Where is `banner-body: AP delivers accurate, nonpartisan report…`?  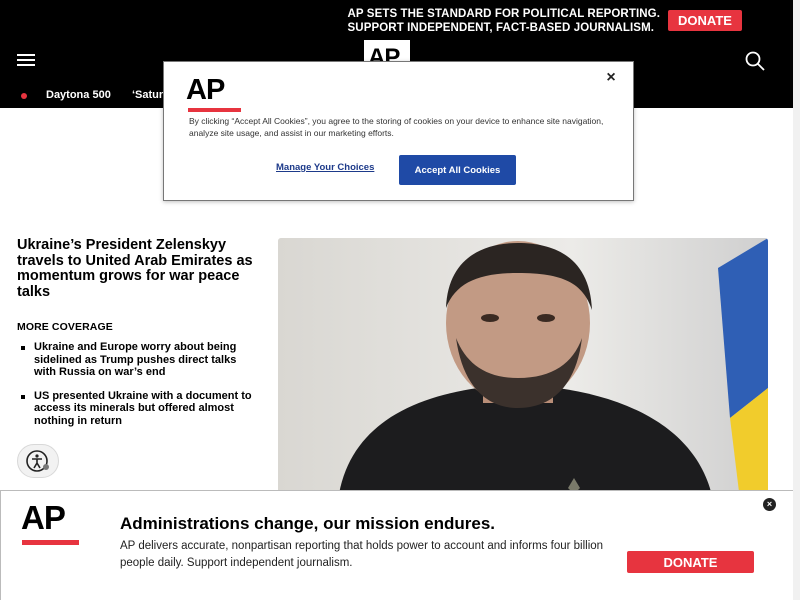
banner-body: AP delivers accurate, nonpartisan report… is located at coordinates (362, 554).